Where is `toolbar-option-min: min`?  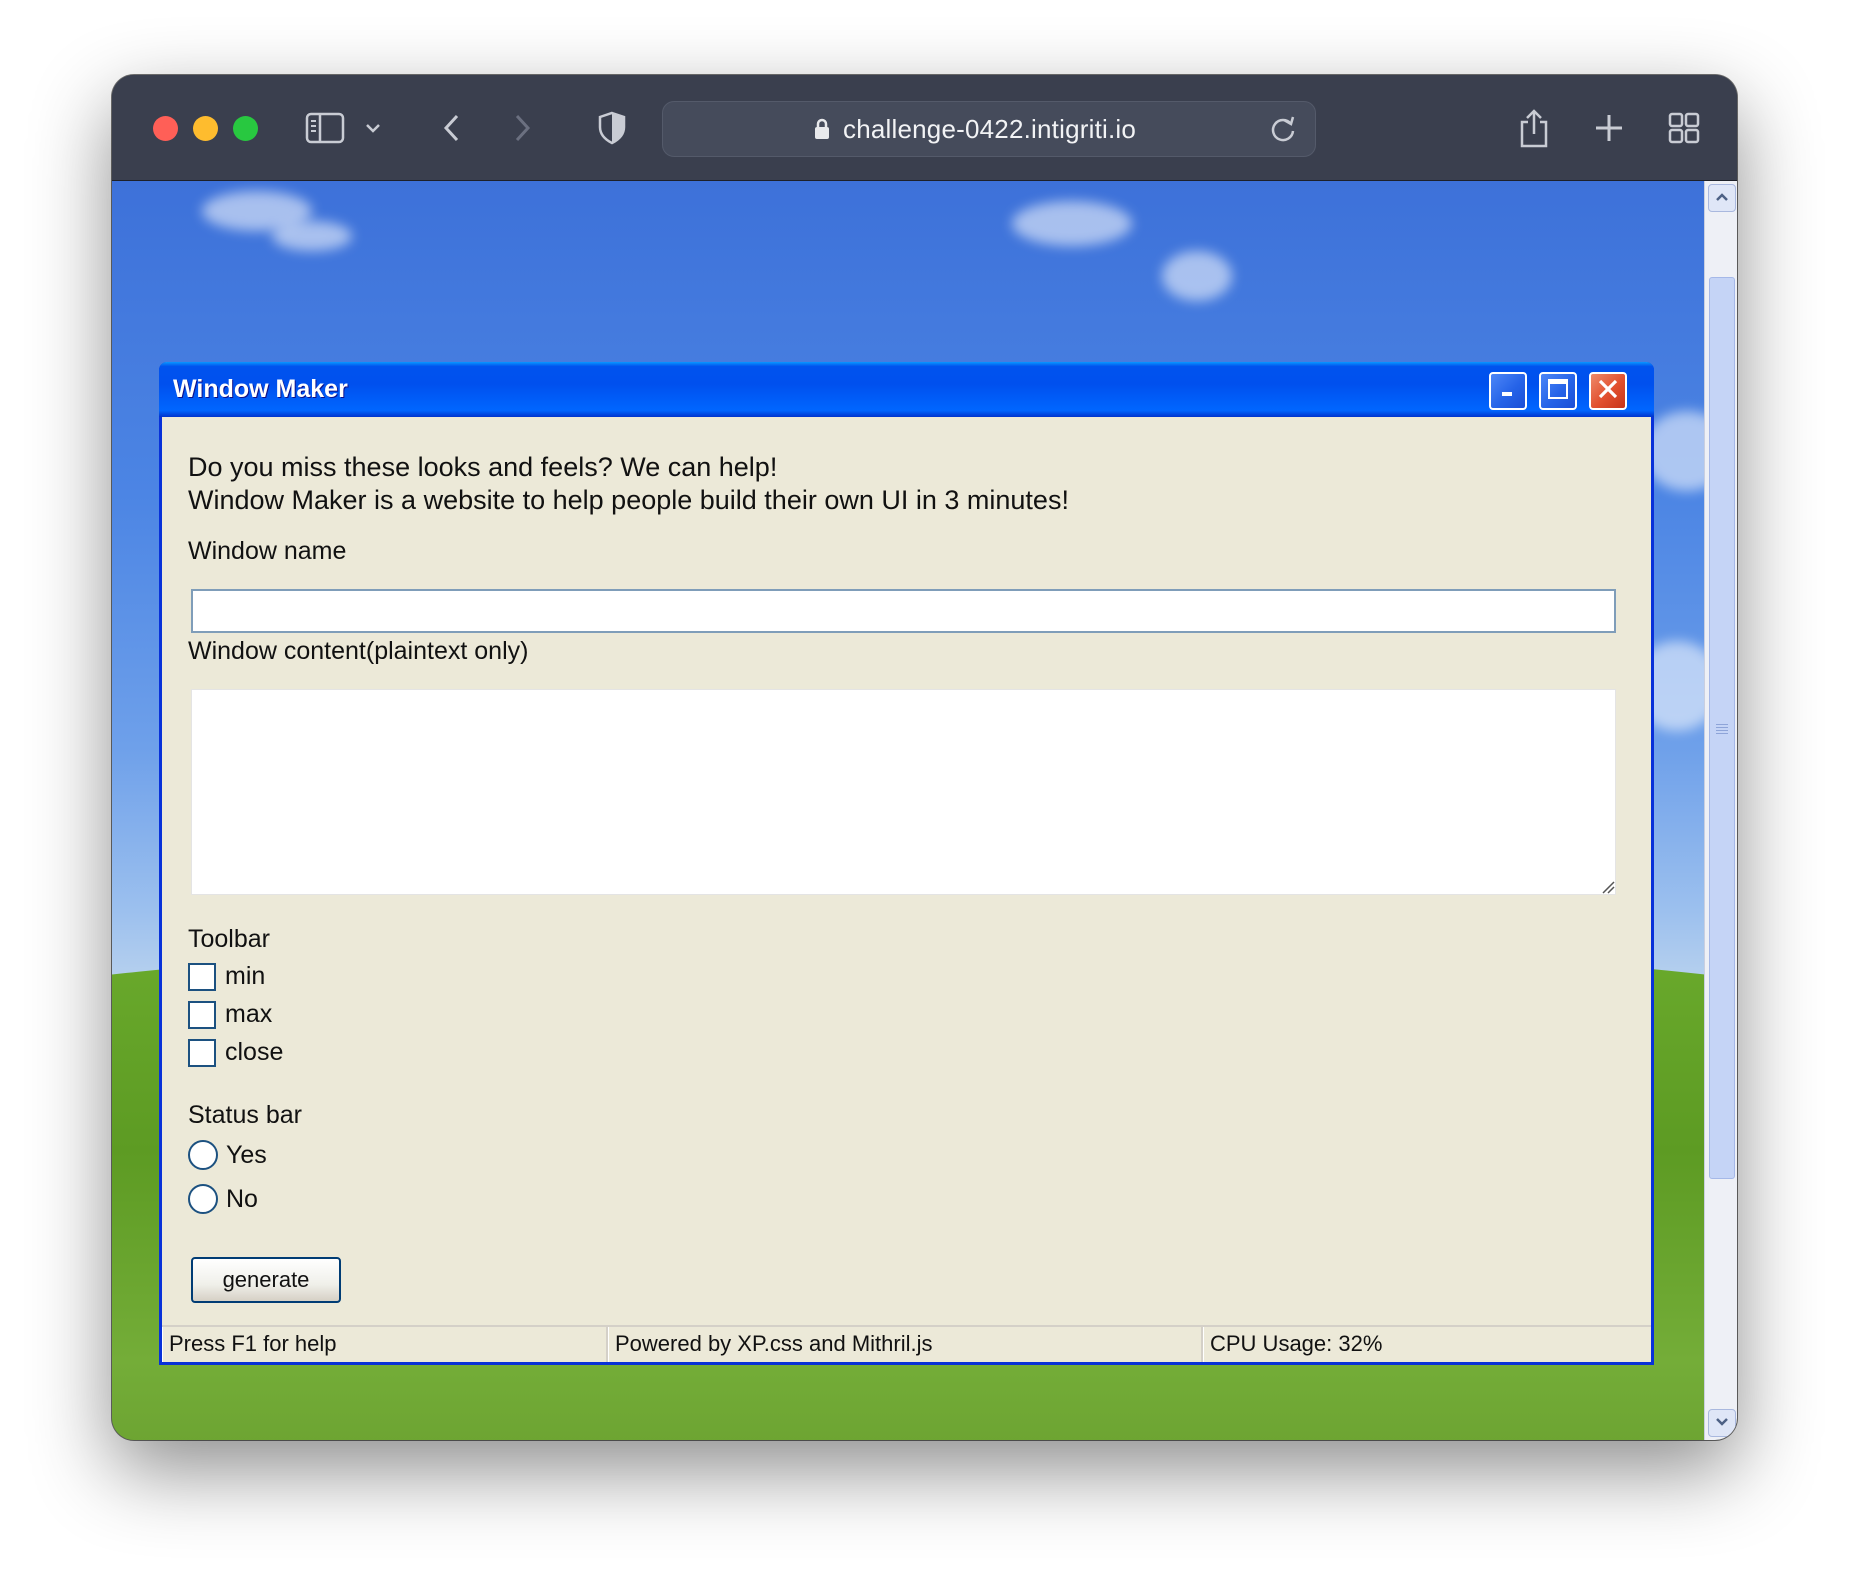
toolbar-option-min: min is located at coordinates (226, 976).